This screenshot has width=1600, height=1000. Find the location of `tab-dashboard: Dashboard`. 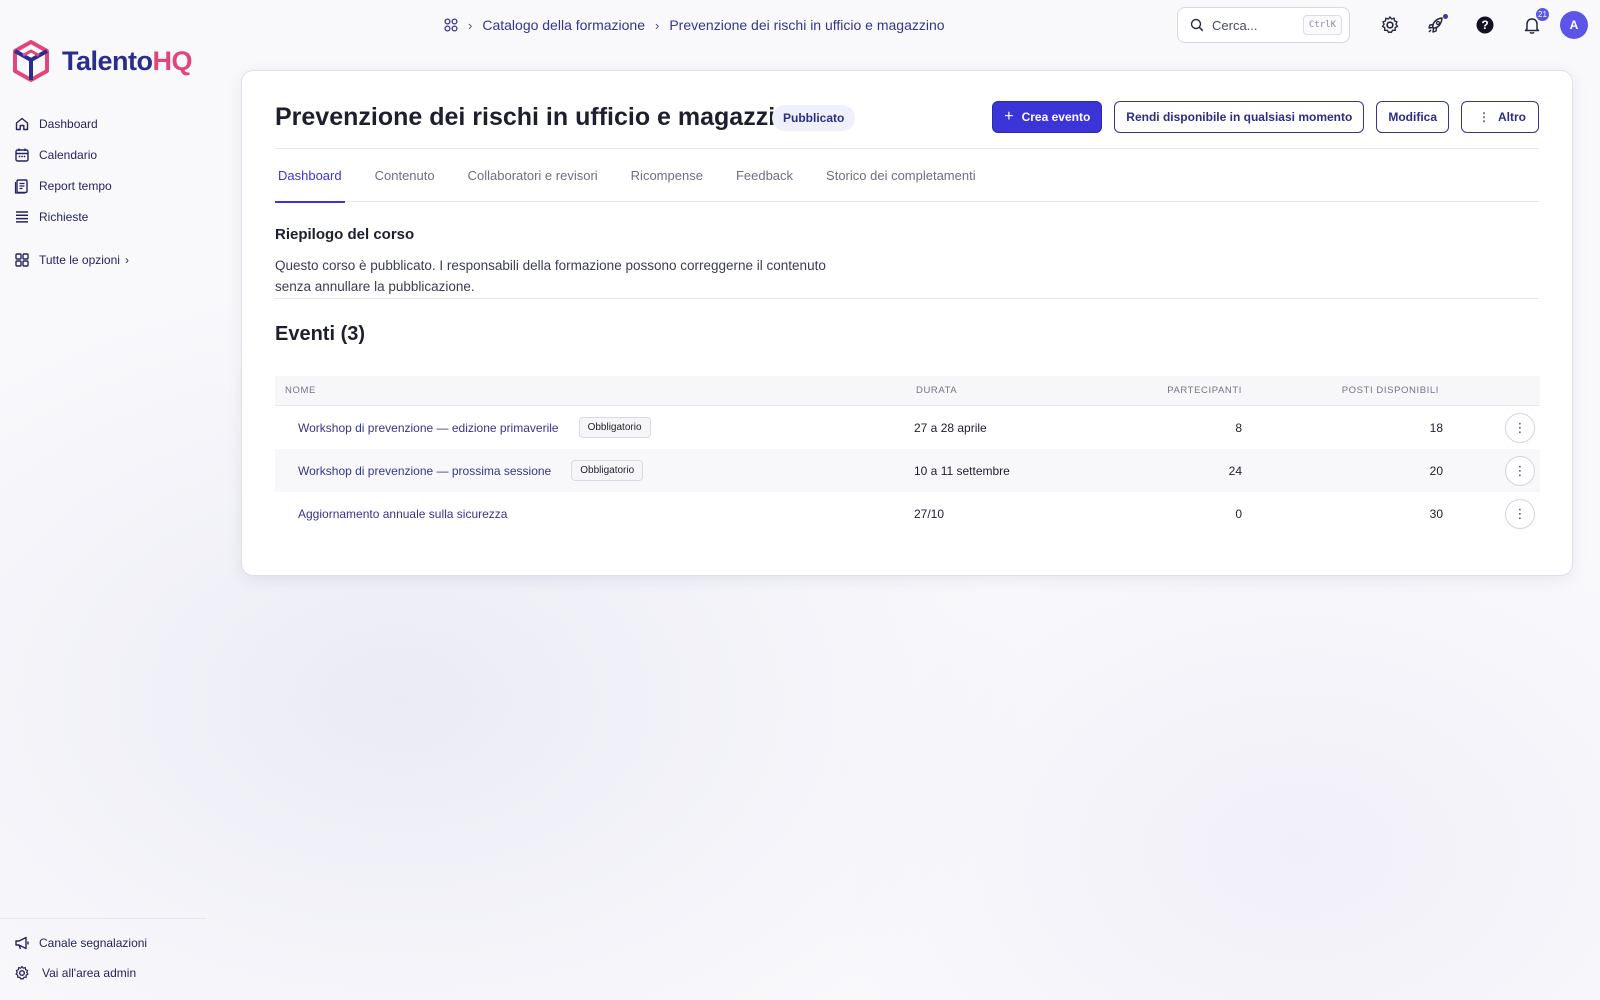

tab-dashboard: Dashboard is located at coordinates (310, 176).